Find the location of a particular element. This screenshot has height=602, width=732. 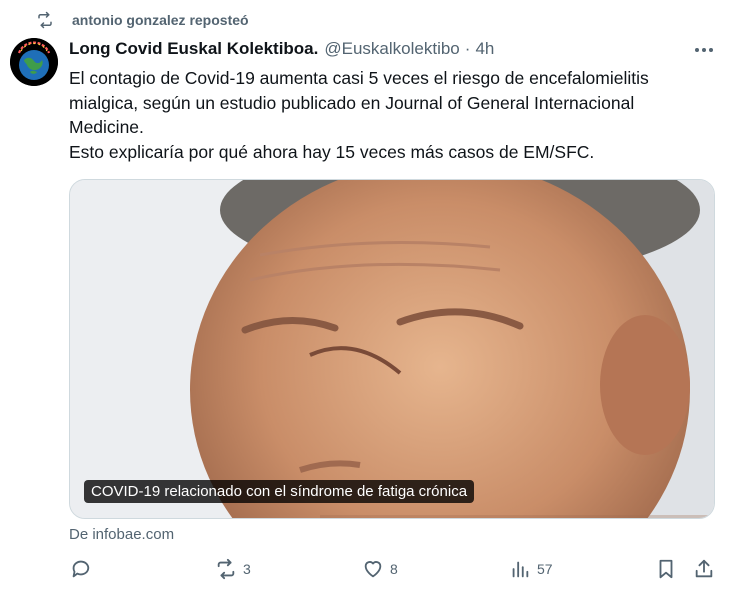

action-bar: 3 8 57 is located at coordinates (394, 572).